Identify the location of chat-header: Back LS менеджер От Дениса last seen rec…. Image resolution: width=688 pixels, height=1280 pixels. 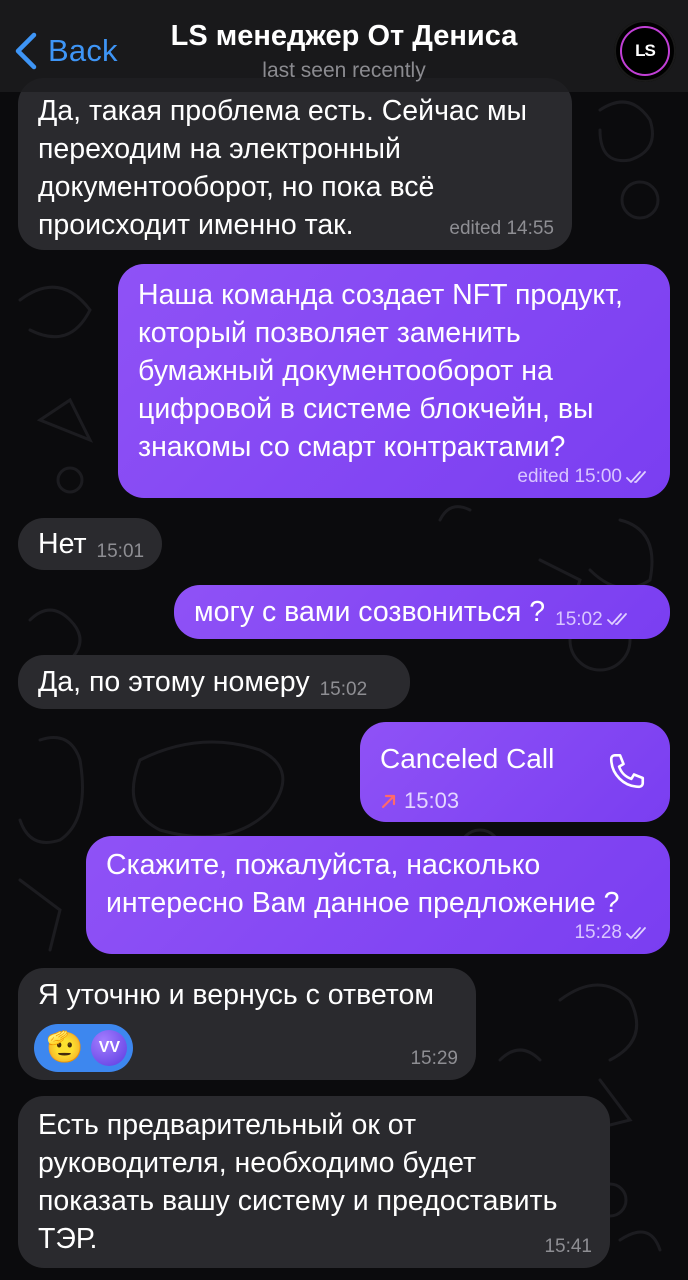
(344, 46).